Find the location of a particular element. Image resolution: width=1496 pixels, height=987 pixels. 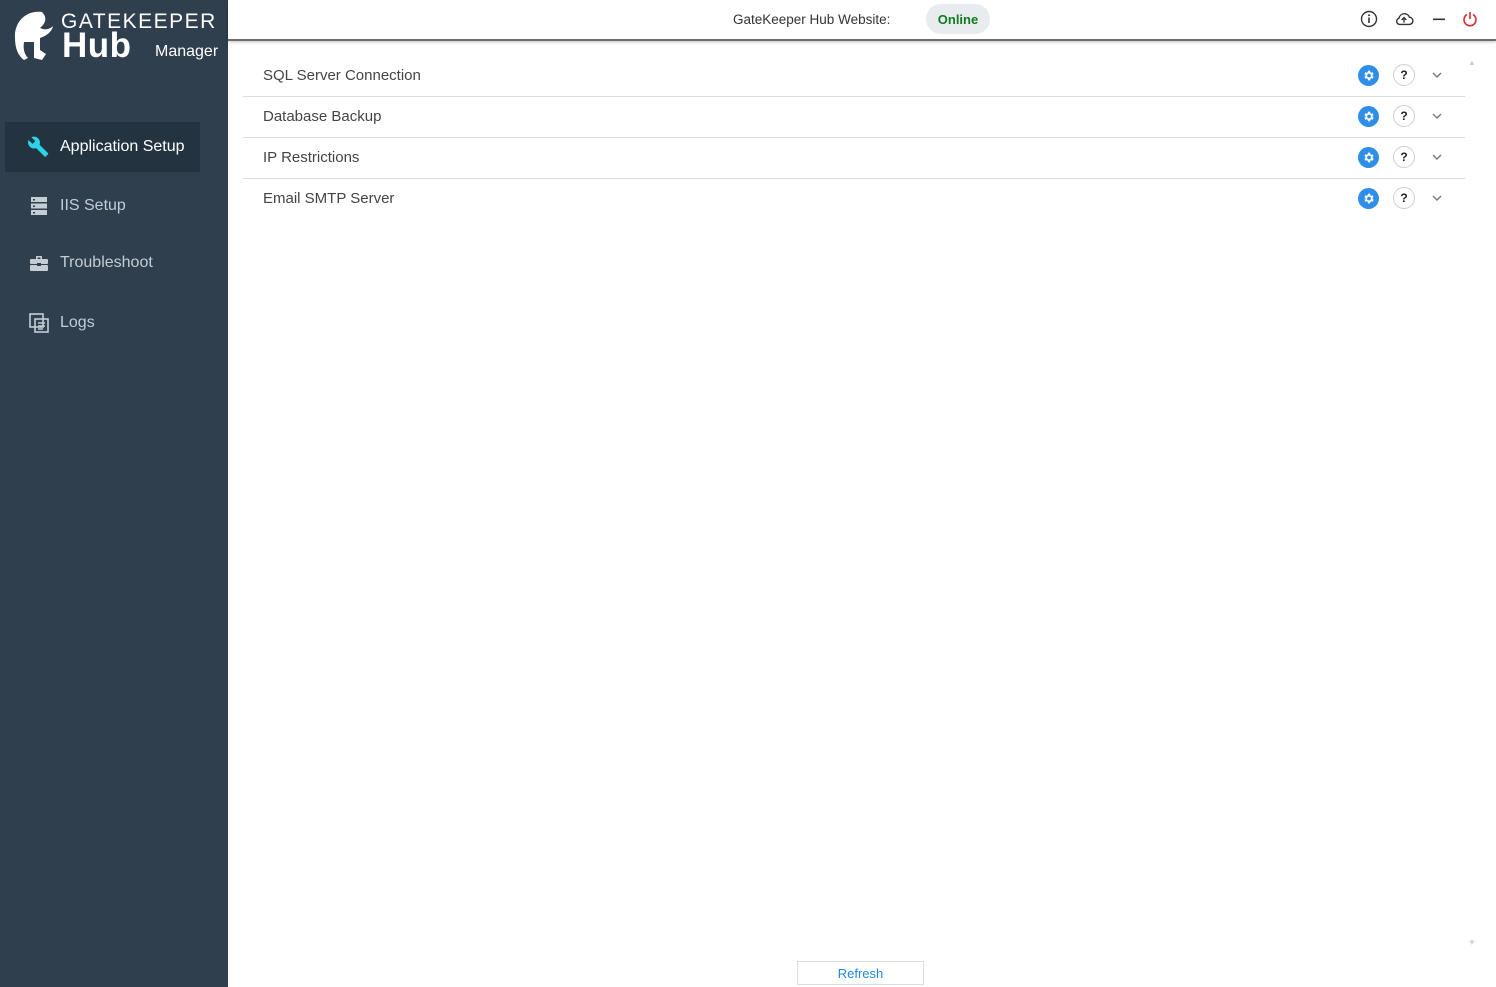

sidebar-item-application-setup: Application Setup is located at coordinates (102, 147).